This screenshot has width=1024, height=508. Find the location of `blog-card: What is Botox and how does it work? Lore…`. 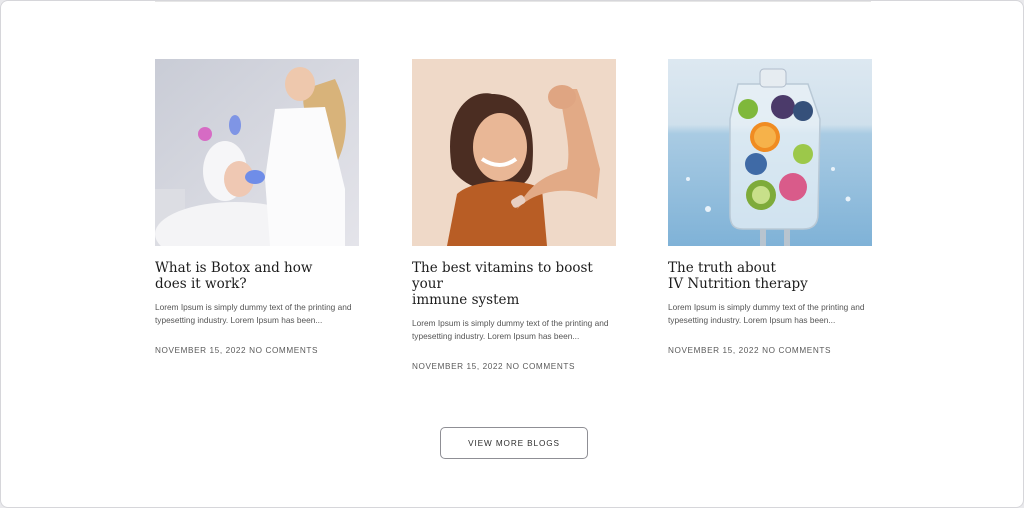

blog-card: What is Botox and how does it work? Lore… is located at coordinates (257, 207).